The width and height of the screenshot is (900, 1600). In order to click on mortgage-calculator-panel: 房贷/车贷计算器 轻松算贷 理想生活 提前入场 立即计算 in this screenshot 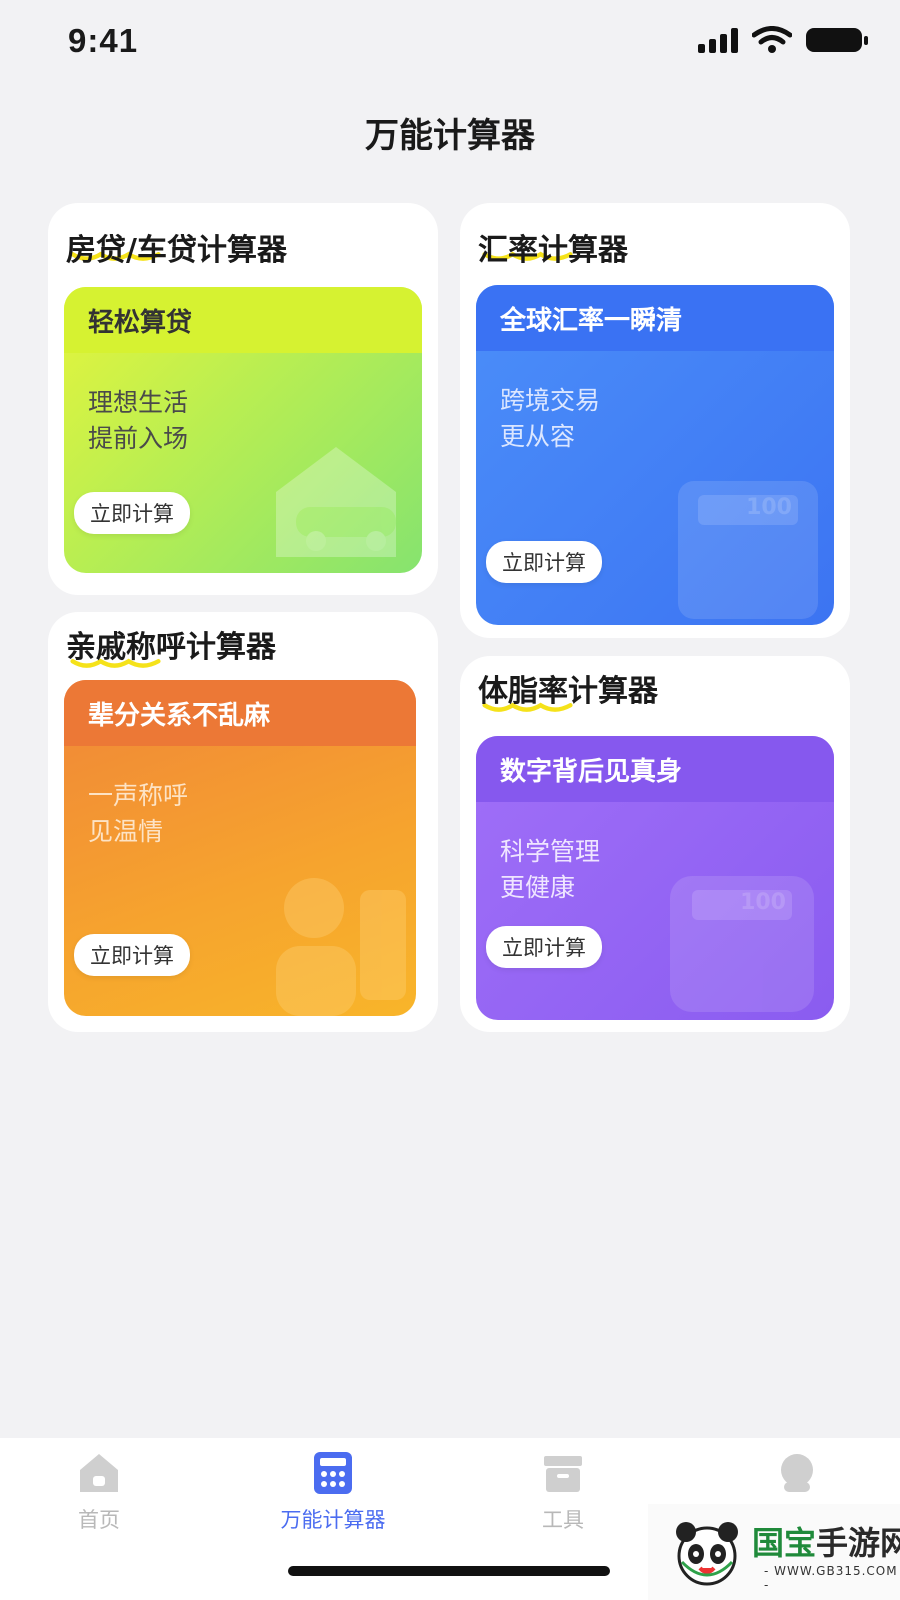, I will do `click(243, 399)`.